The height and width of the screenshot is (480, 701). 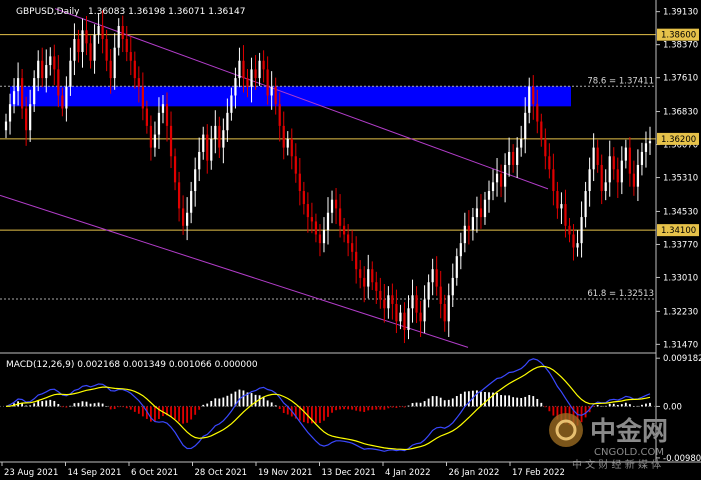 I want to click on symbol-label: GBPUSD,Daily, so click(x=48, y=12).